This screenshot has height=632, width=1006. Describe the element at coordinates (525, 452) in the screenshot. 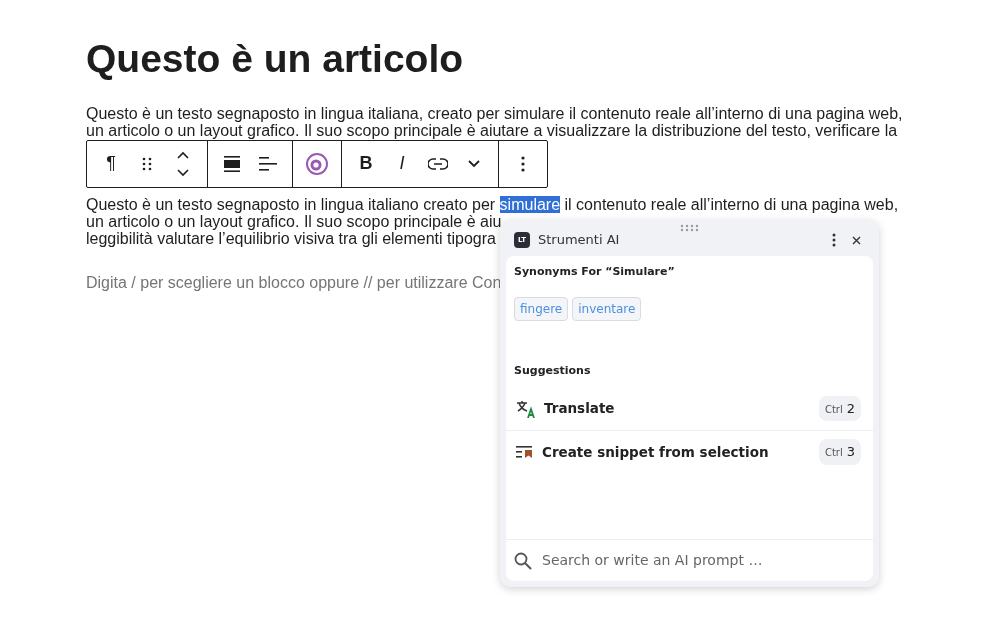

I see `snippet-icon` at that location.